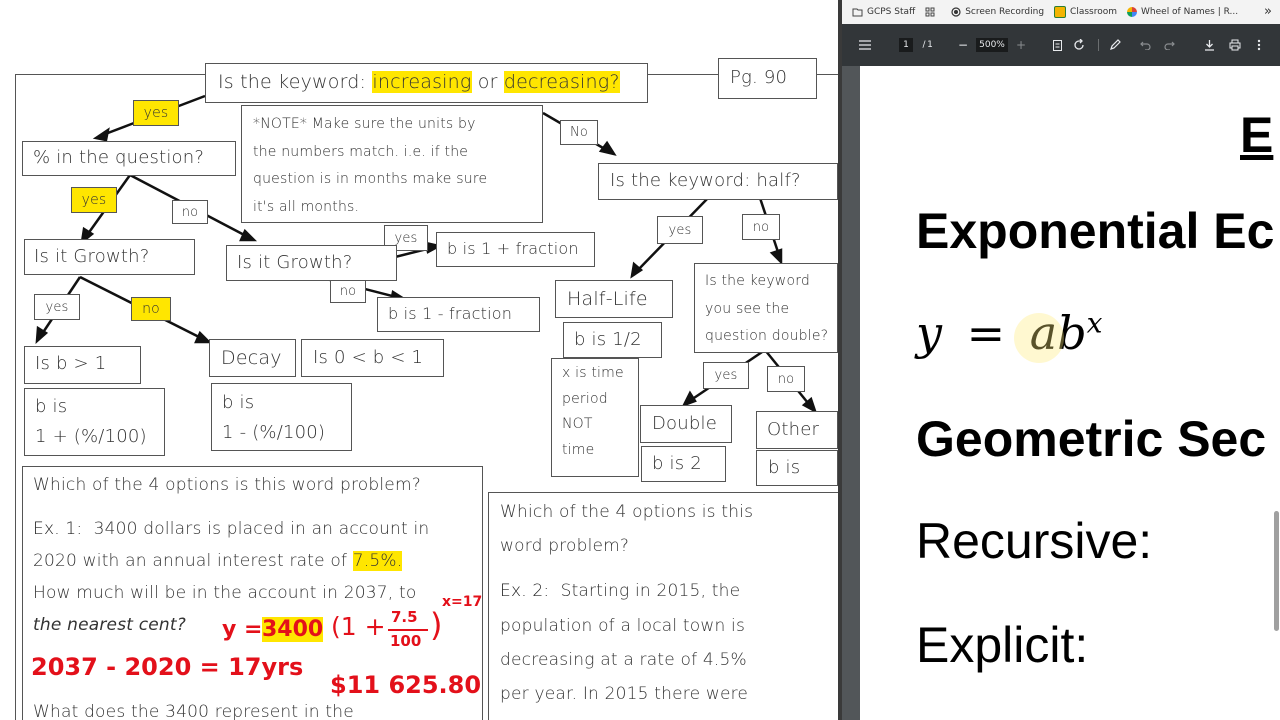  I want to click on years-calculation: 2037 - 2020 = 17yrs, so click(167, 667).